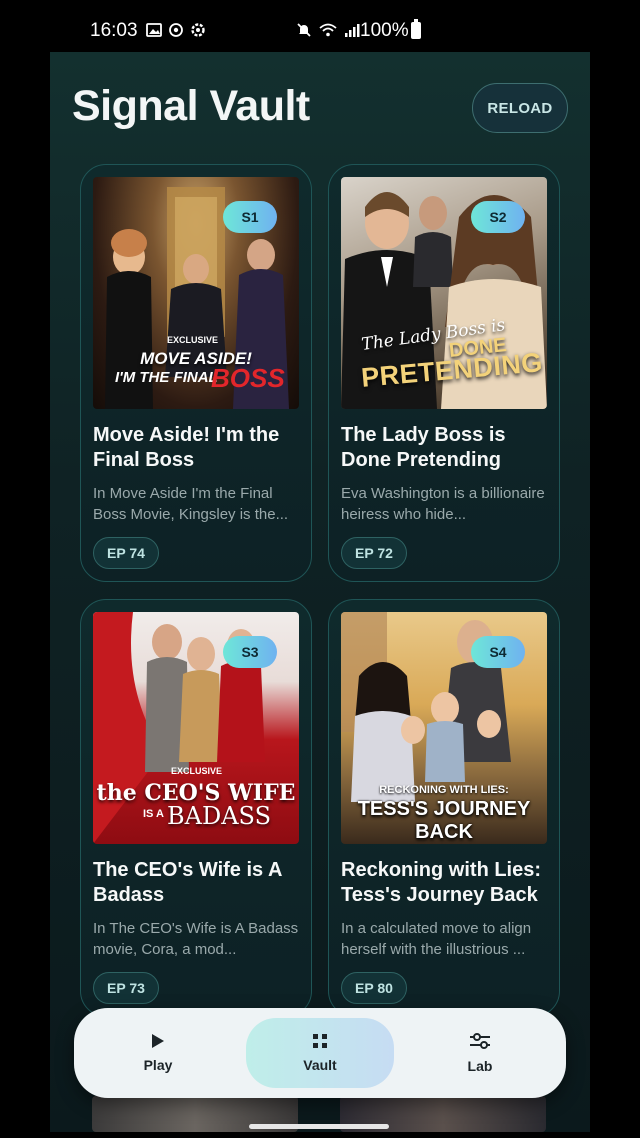 The height and width of the screenshot is (1138, 640). What do you see at coordinates (352, 30) in the screenshot?
I see `signal-icon` at bounding box center [352, 30].